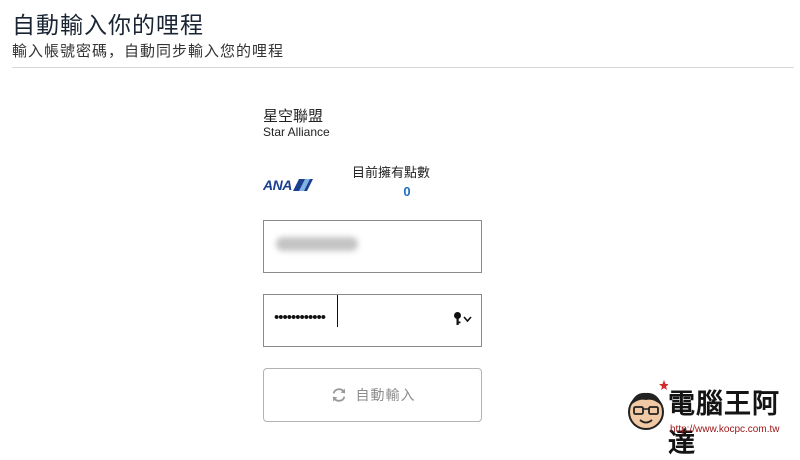 Image resolution: width=800 pixels, height=460 pixels. Describe the element at coordinates (277, 185) in the screenshot. I see `ana-logo-text: ANA` at that location.